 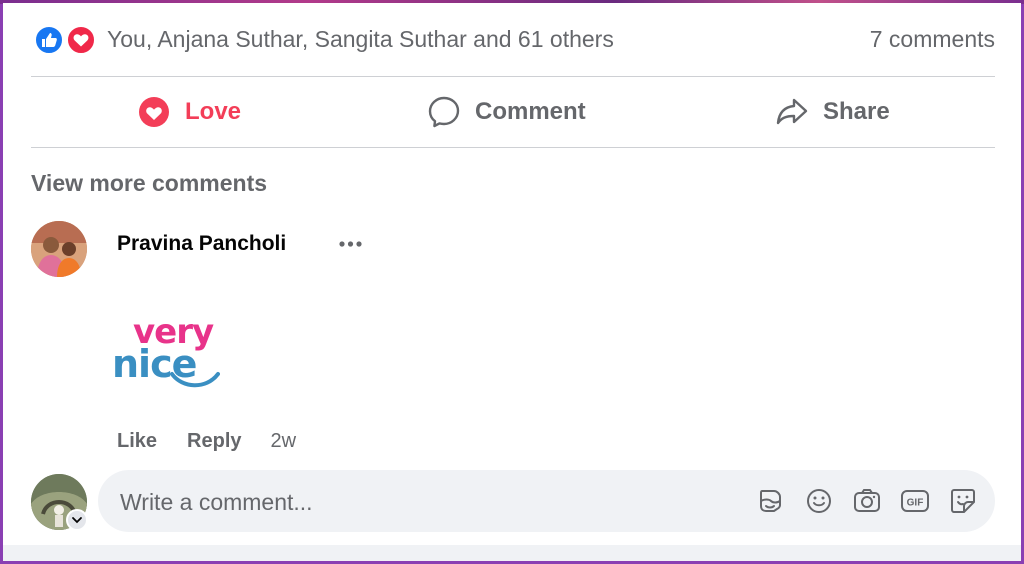 I want to click on share-icon, so click(x=792, y=112).